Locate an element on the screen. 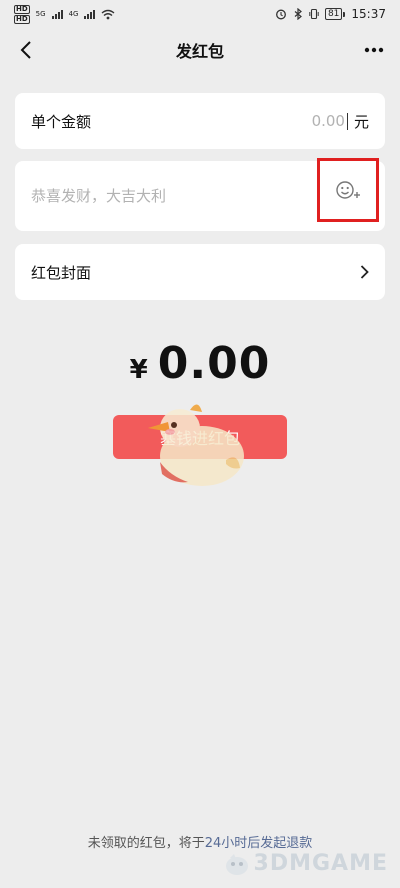 This screenshot has width=400, height=888. refund-note-link: 24小时后发起退款 is located at coordinates (259, 843).